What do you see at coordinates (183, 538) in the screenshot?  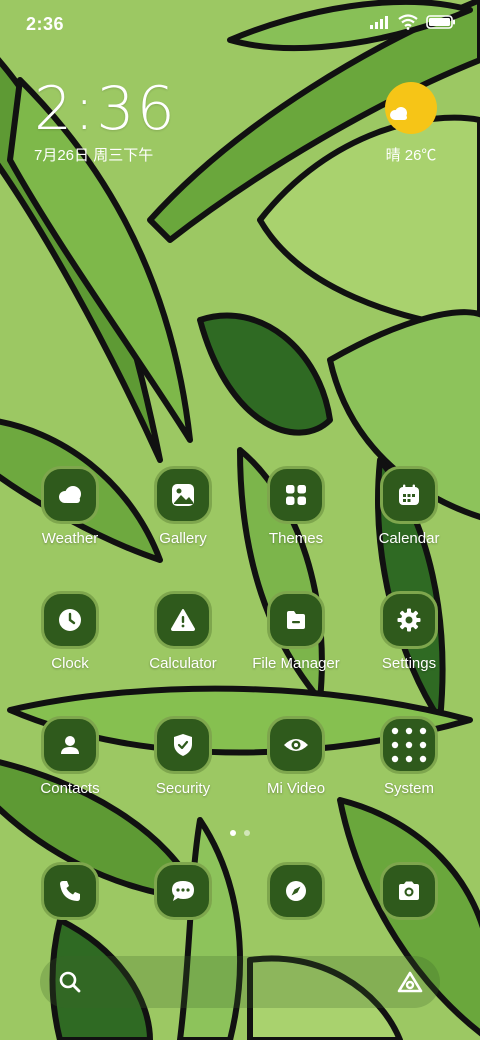 I see `app-label: Gallery` at bounding box center [183, 538].